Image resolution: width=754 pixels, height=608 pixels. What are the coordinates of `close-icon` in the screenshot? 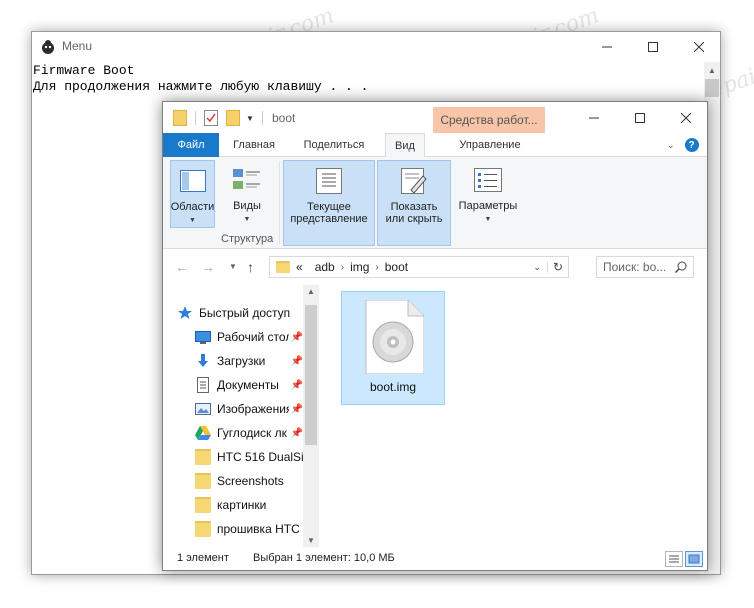 It's located at (699, 47).